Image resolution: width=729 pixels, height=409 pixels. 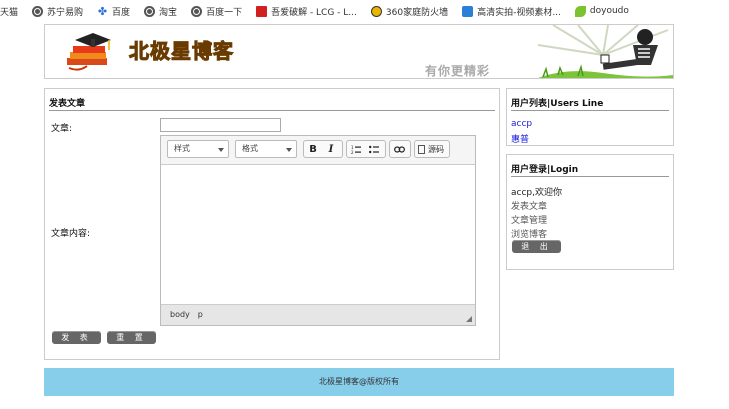 I want to click on link-group, so click(x=400, y=149).